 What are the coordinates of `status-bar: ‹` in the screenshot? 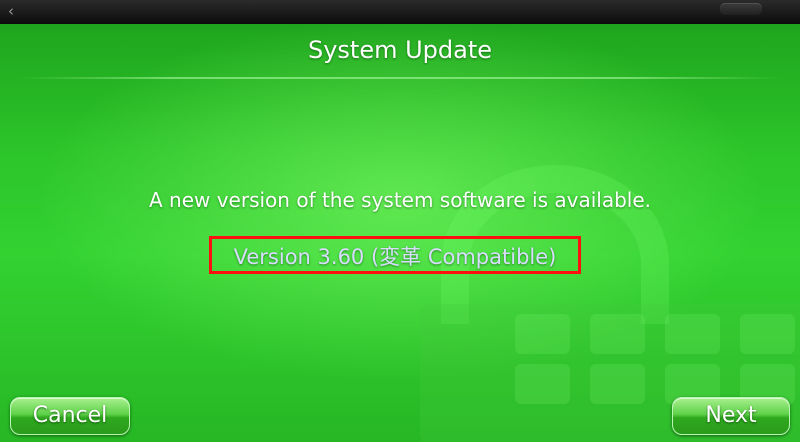 It's located at (400, 12).